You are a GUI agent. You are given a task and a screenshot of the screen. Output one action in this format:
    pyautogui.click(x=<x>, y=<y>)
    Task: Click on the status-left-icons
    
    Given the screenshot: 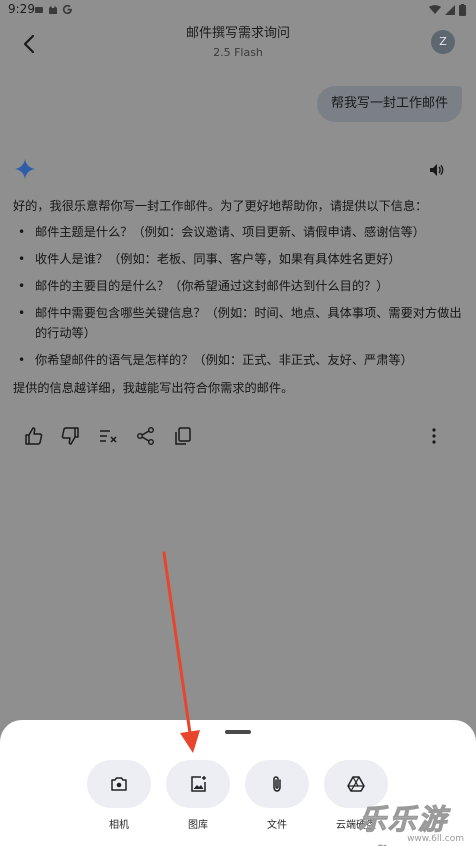 What is the action you would take?
    pyautogui.click(x=53, y=9)
    